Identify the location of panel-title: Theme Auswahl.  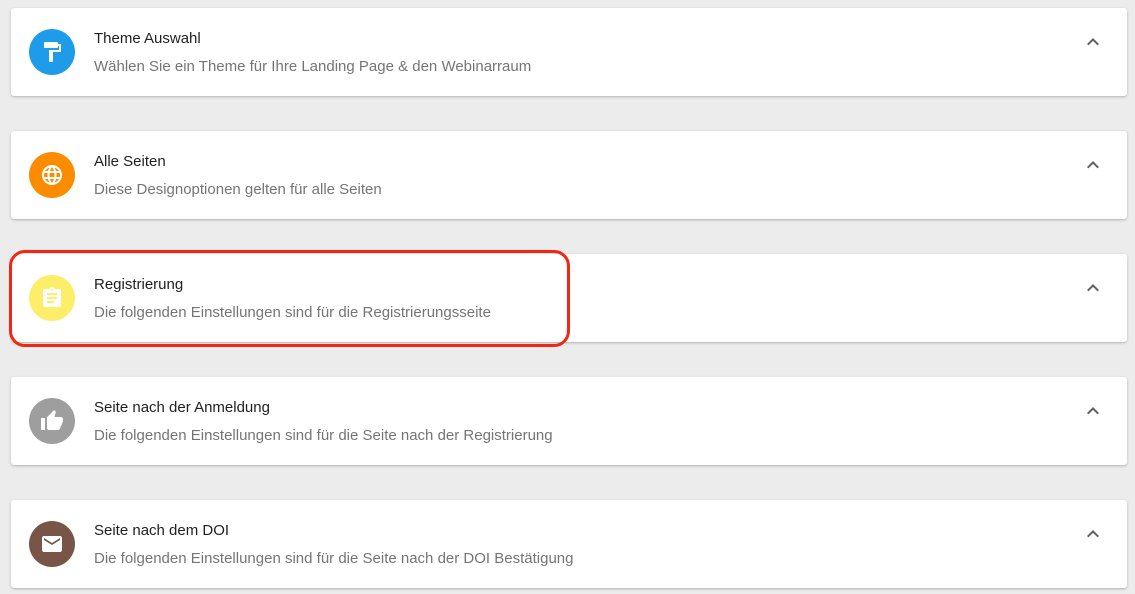
(147, 38).